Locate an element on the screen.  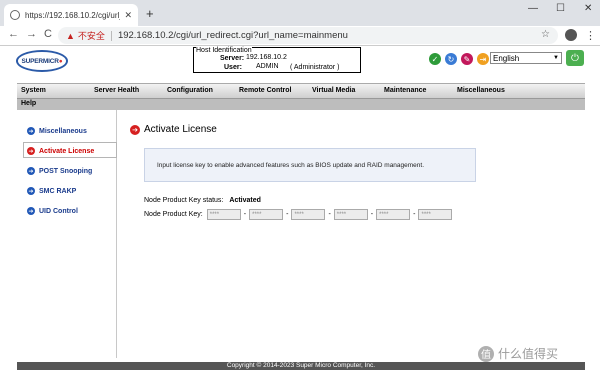
insecure-label: 不安全 is located at coordinates (91, 35).